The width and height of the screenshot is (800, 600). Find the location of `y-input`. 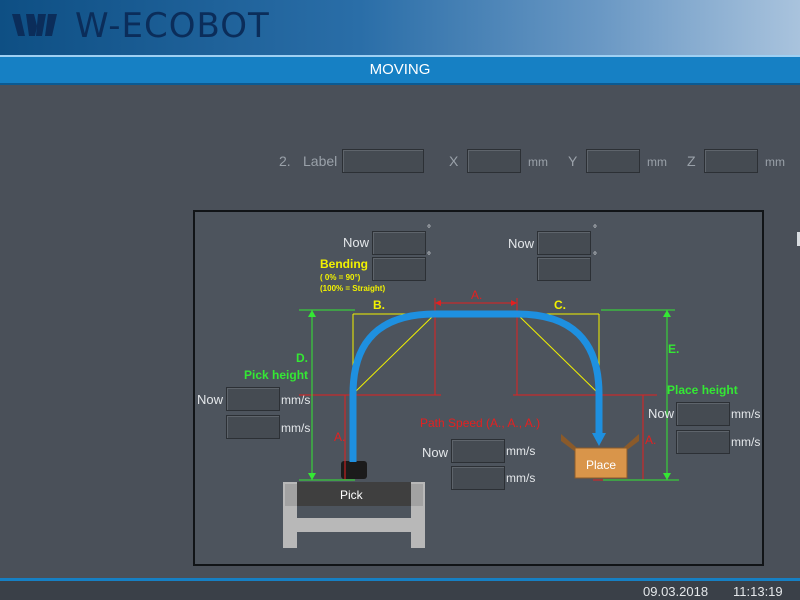

y-input is located at coordinates (613, 161).